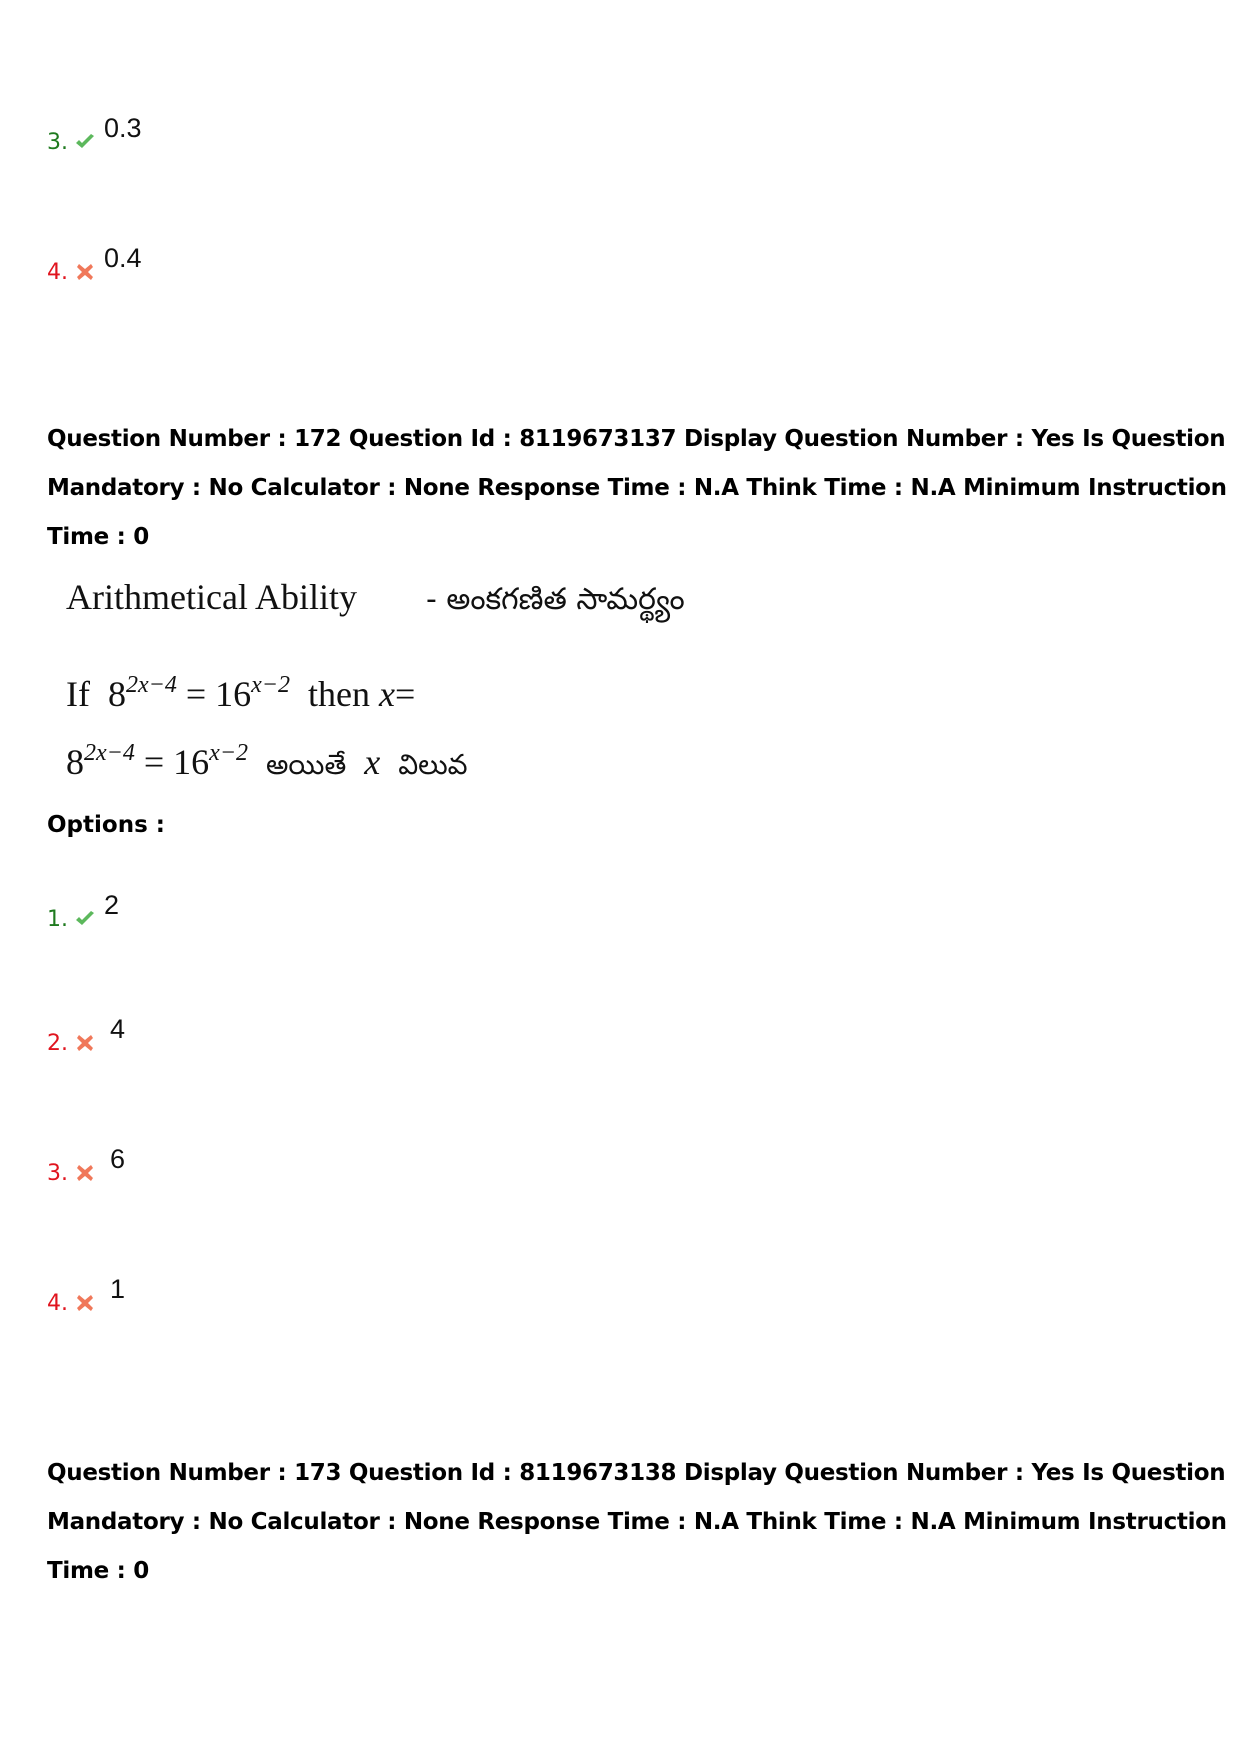 The width and height of the screenshot is (1240, 1755). I want to click on option-prev-3: 3. 0.3, so click(94, 135).